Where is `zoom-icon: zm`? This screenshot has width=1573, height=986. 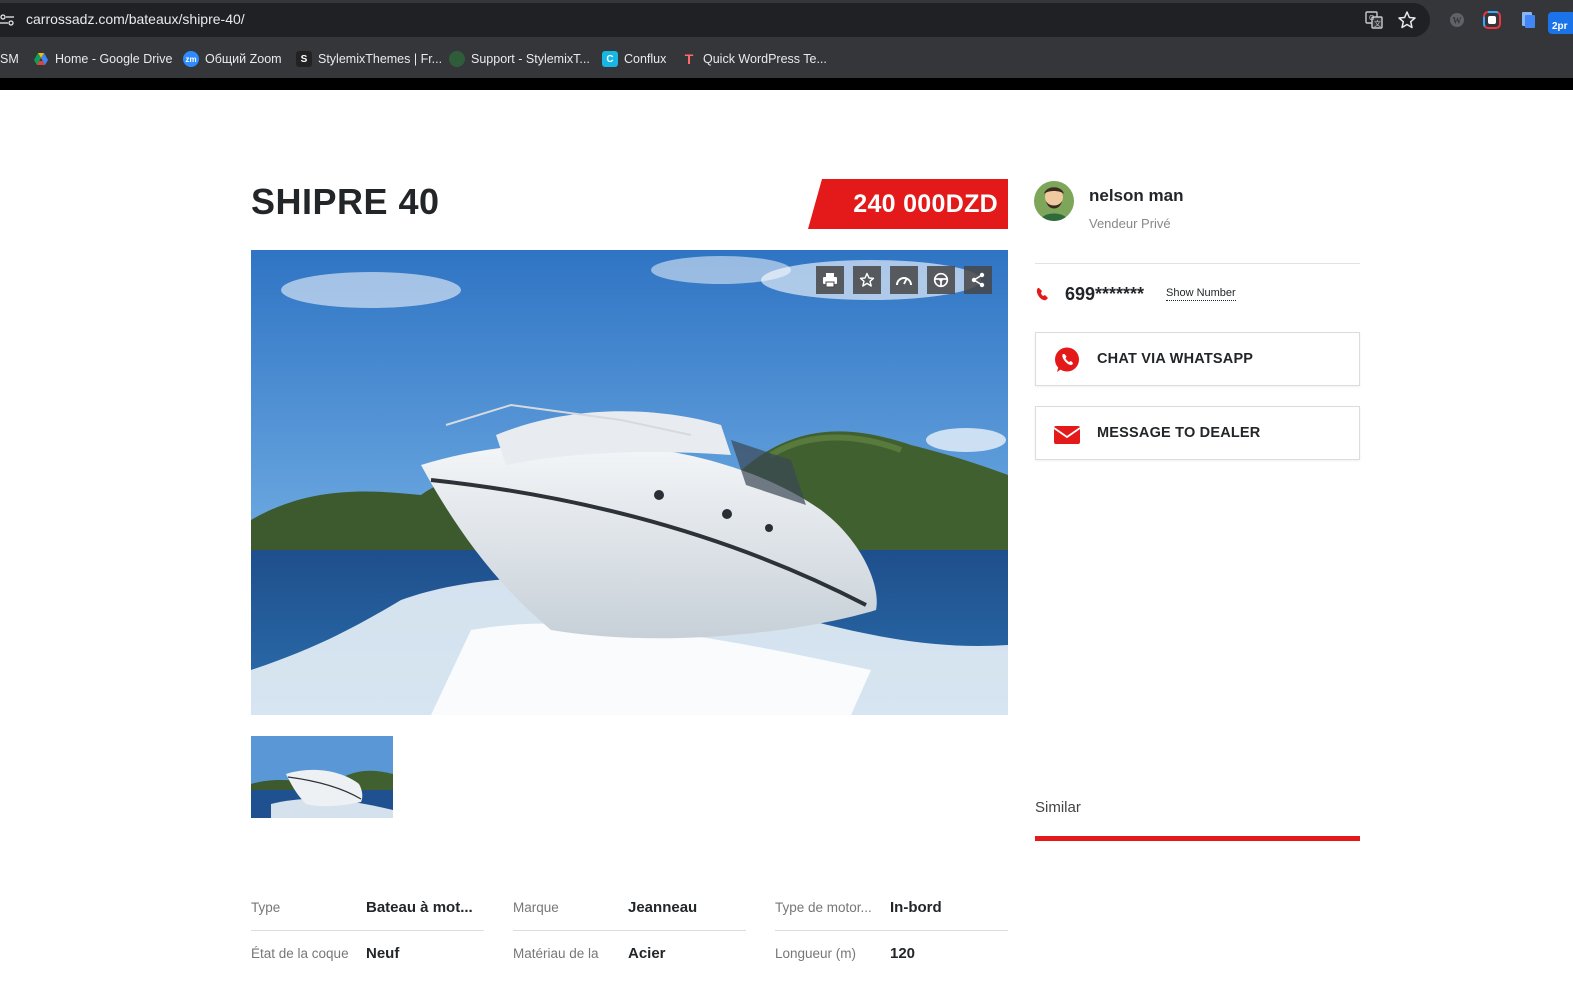 zoom-icon: zm is located at coordinates (191, 59).